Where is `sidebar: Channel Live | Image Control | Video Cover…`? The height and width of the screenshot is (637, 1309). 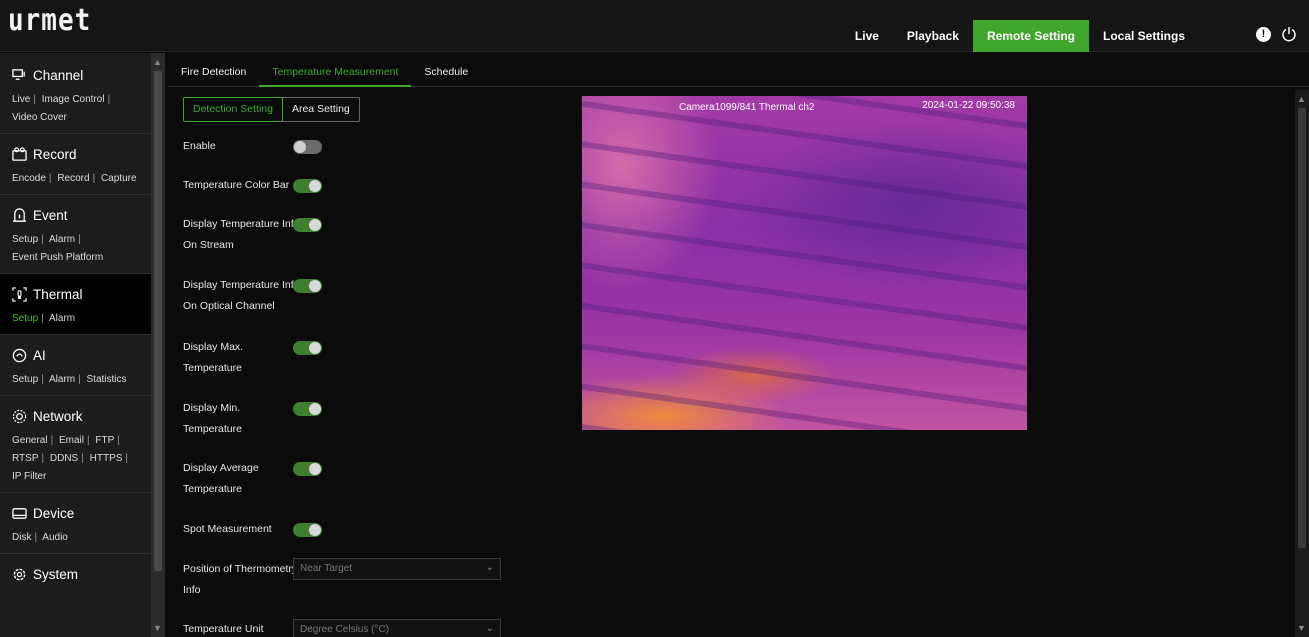 sidebar: Channel Live | Image Control | Video Cover… is located at coordinates (75, 345).